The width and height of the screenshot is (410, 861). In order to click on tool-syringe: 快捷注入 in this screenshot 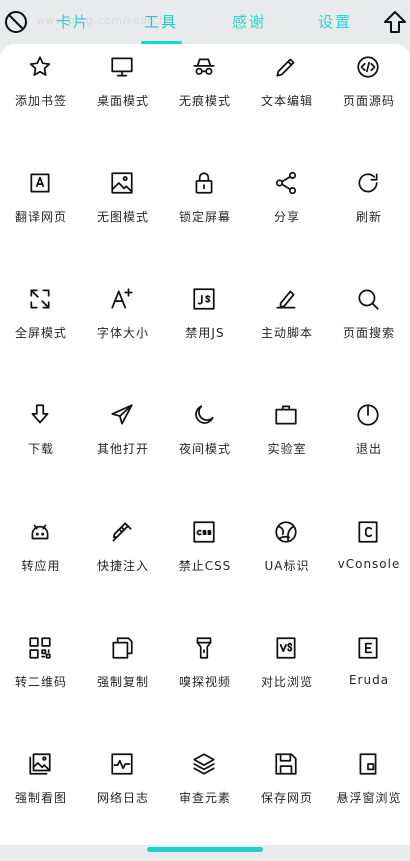, I will do `click(123, 571)`.